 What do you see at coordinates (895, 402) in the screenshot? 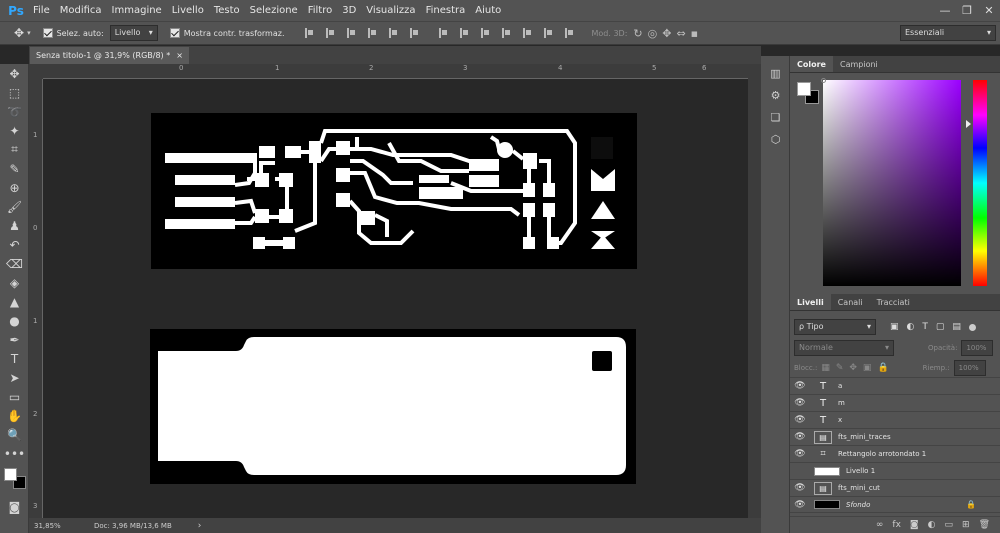
I see `layer-row: 👁 T m` at bounding box center [895, 402].